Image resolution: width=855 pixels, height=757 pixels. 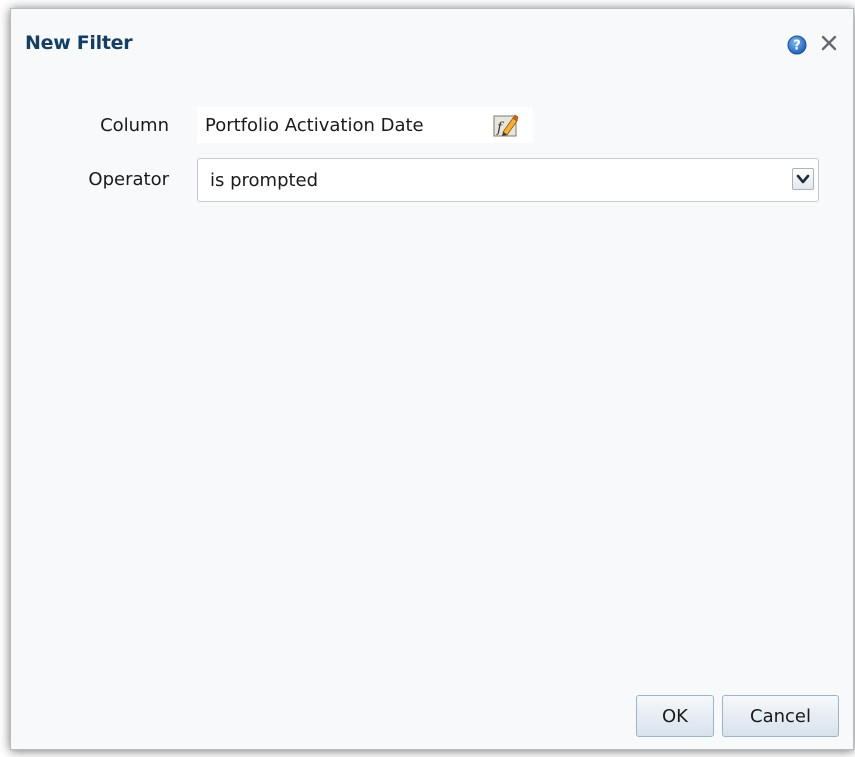 What do you see at coordinates (506, 125) in the screenshot?
I see `edit-formula-icon: f` at bounding box center [506, 125].